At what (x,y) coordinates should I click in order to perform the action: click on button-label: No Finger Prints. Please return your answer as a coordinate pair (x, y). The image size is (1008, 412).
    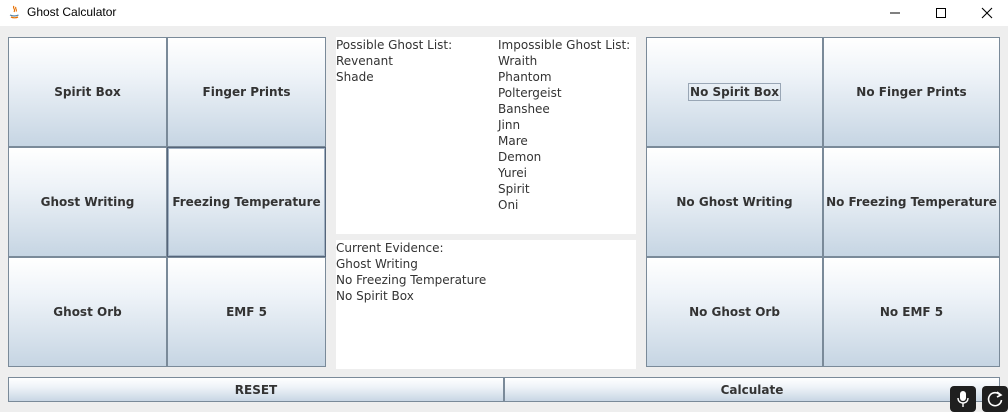
    Looking at the image, I should click on (911, 92).